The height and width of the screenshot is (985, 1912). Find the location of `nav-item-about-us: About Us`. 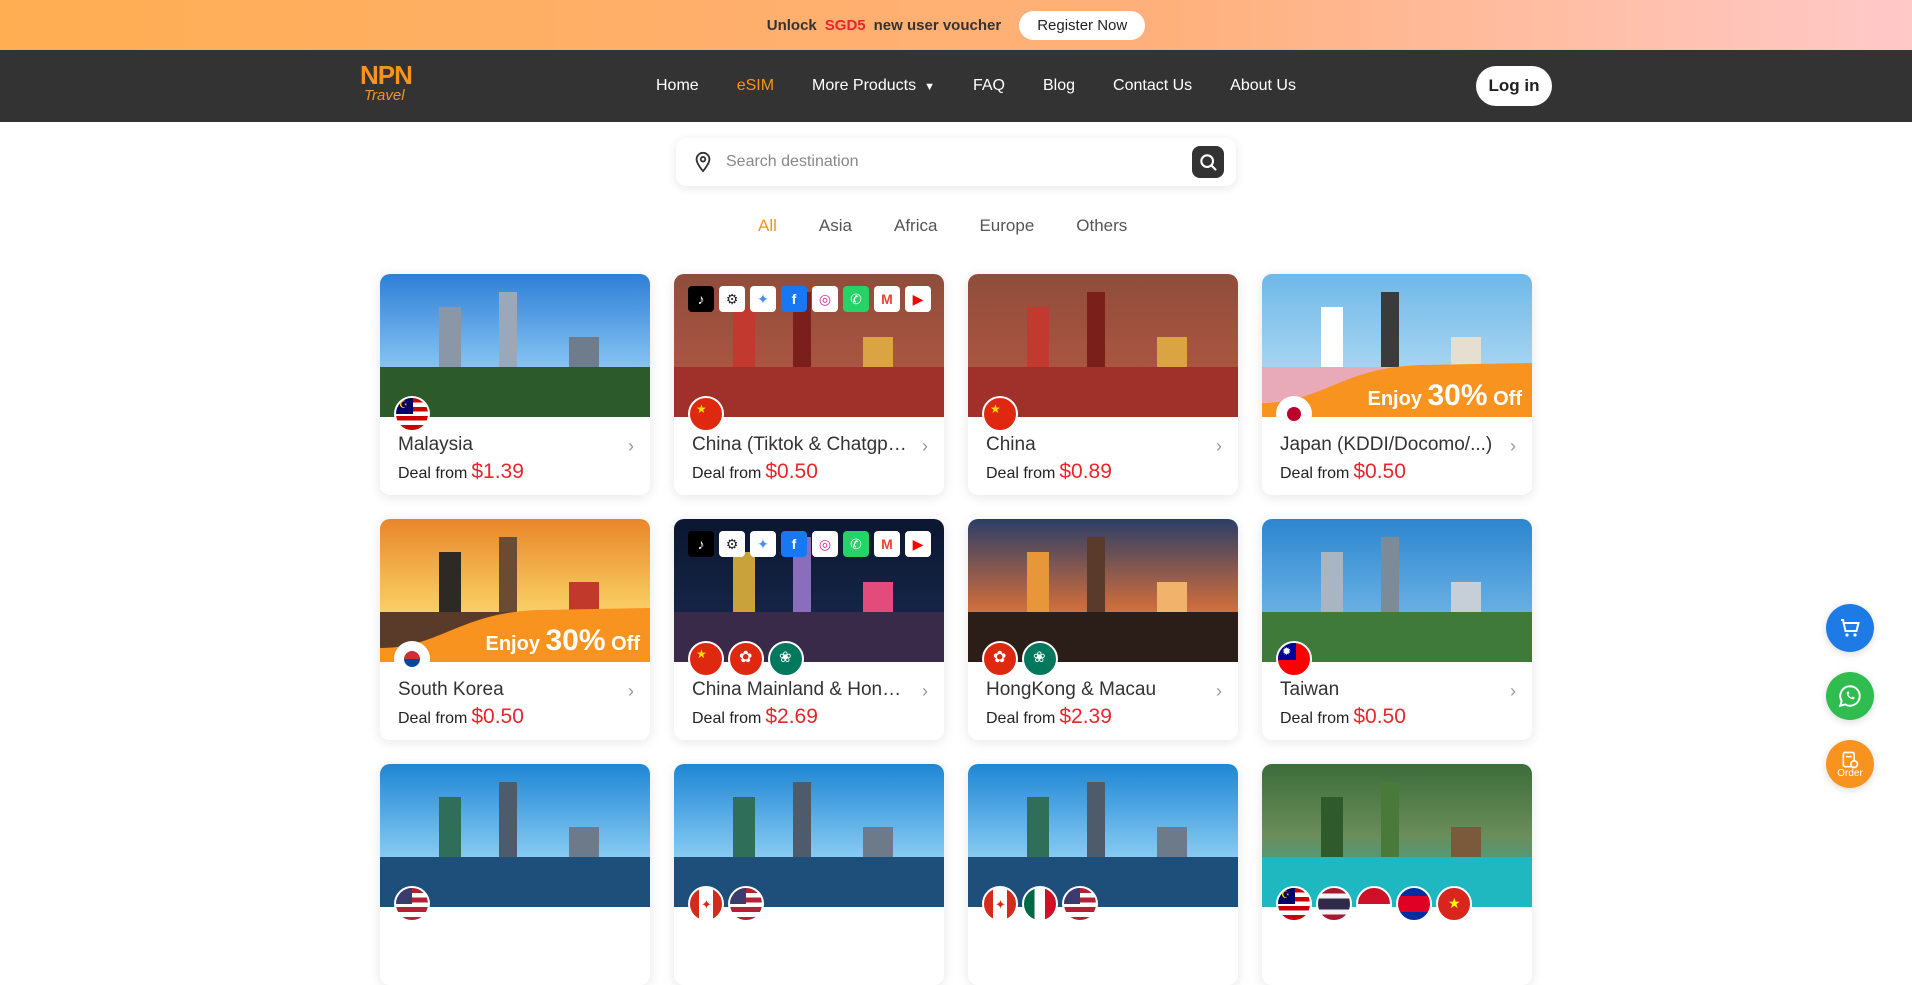

nav-item-about-us: About Us is located at coordinates (1263, 86).